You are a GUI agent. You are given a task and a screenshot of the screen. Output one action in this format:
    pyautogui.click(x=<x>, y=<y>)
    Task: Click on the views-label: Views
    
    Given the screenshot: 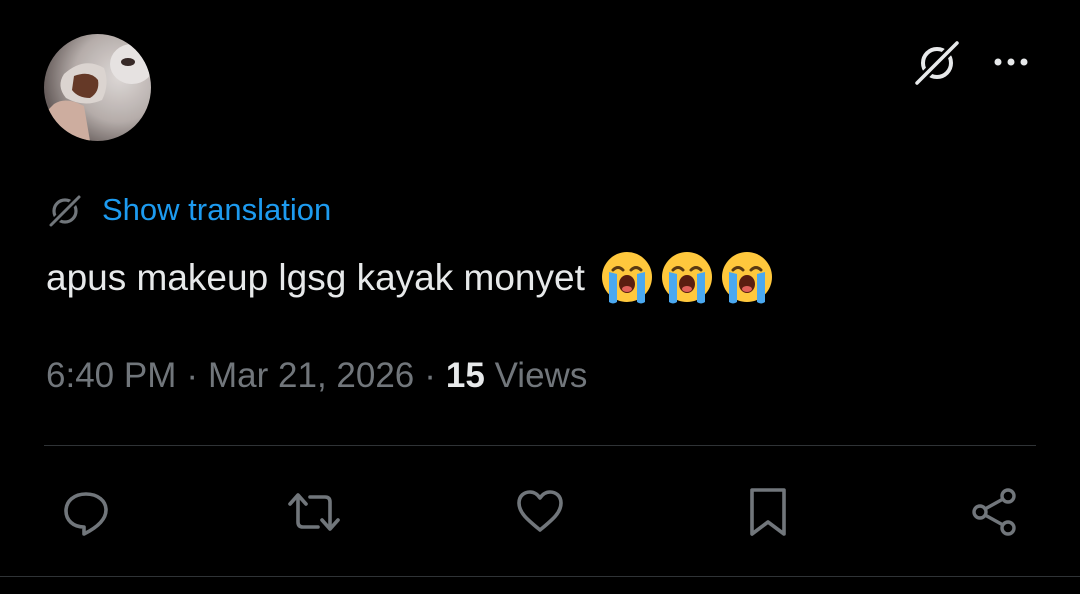 What is the action you would take?
    pyautogui.click(x=541, y=375)
    